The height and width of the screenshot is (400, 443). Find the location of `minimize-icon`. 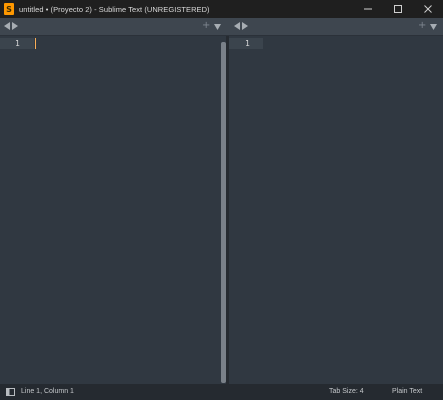

minimize-icon is located at coordinates (368, 9).